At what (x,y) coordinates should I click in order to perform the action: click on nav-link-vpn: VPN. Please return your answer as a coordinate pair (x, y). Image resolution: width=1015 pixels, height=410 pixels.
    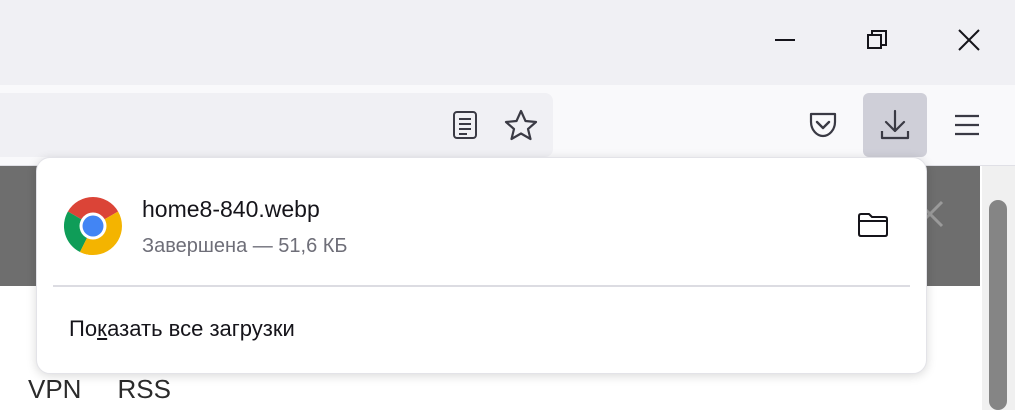
    Looking at the image, I should click on (54, 389).